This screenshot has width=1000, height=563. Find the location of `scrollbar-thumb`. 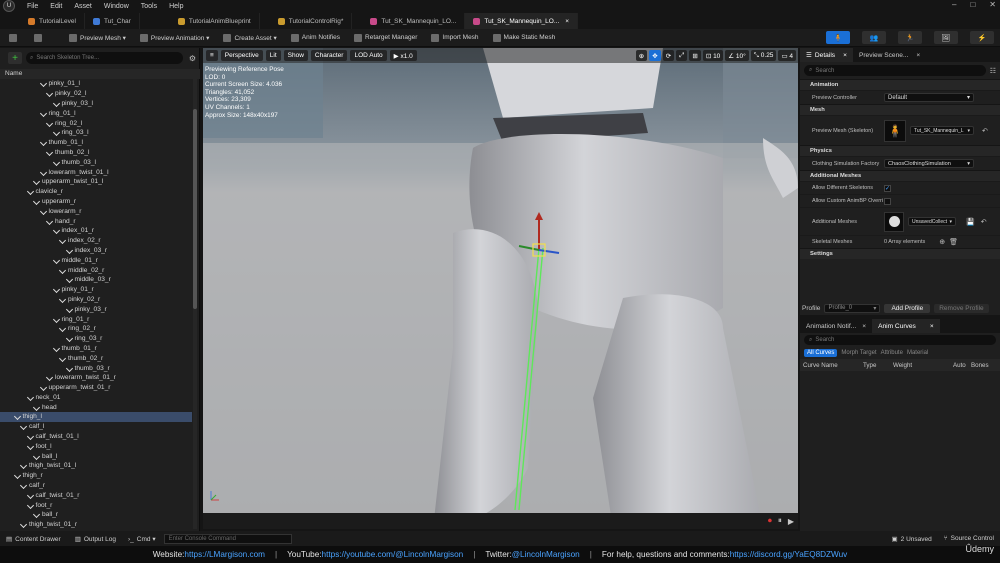

scrollbar-thumb is located at coordinates (195, 209).